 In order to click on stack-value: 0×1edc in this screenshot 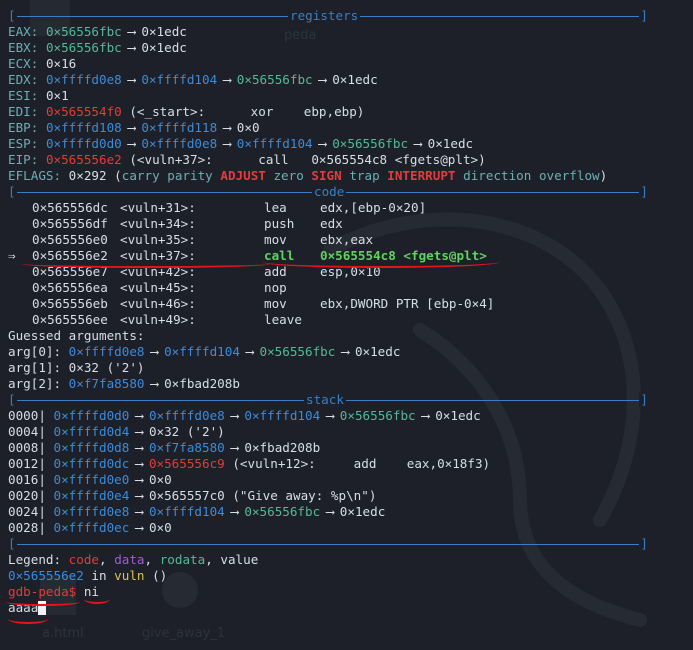, I will do `click(362, 511)`.